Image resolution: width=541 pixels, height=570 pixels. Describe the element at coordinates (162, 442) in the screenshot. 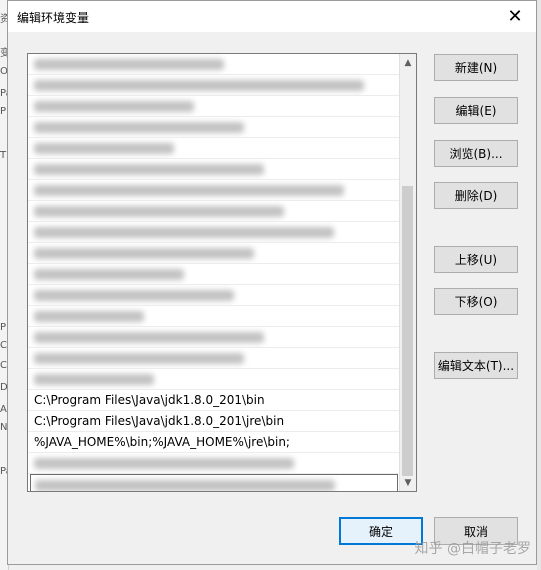

I see `list-item-text: %JAVA_HOME%\bin;%JAVA_HOME%\jre\bin;` at that location.